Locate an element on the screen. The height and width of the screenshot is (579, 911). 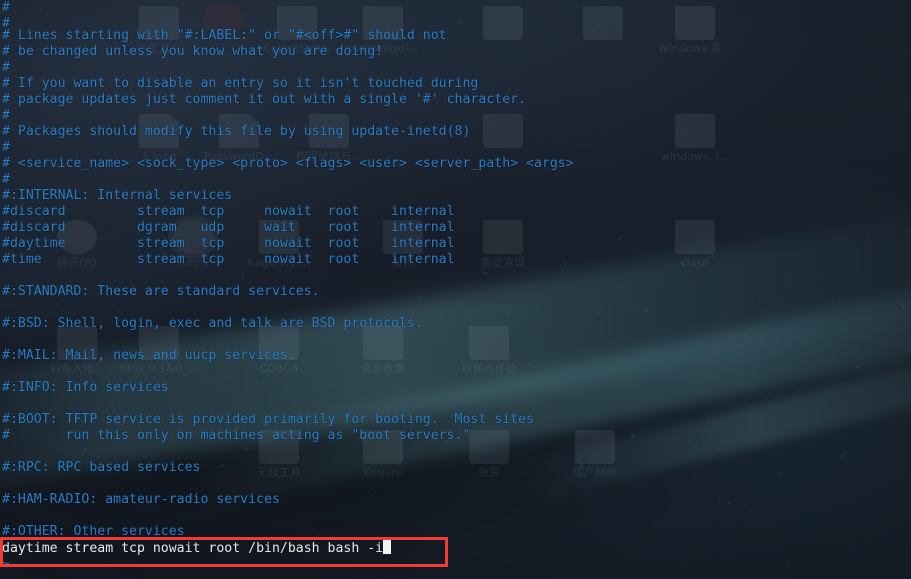
text-cursor is located at coordinates (387, 547).